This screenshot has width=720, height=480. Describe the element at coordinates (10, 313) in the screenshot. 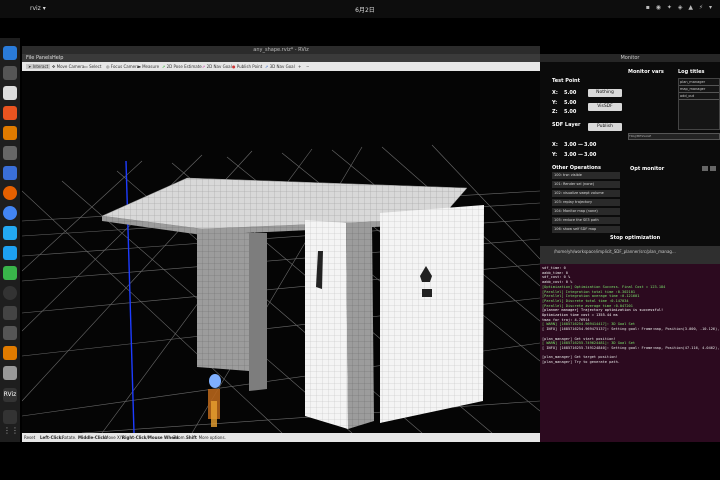

I see `app-dark-icon` at that location.